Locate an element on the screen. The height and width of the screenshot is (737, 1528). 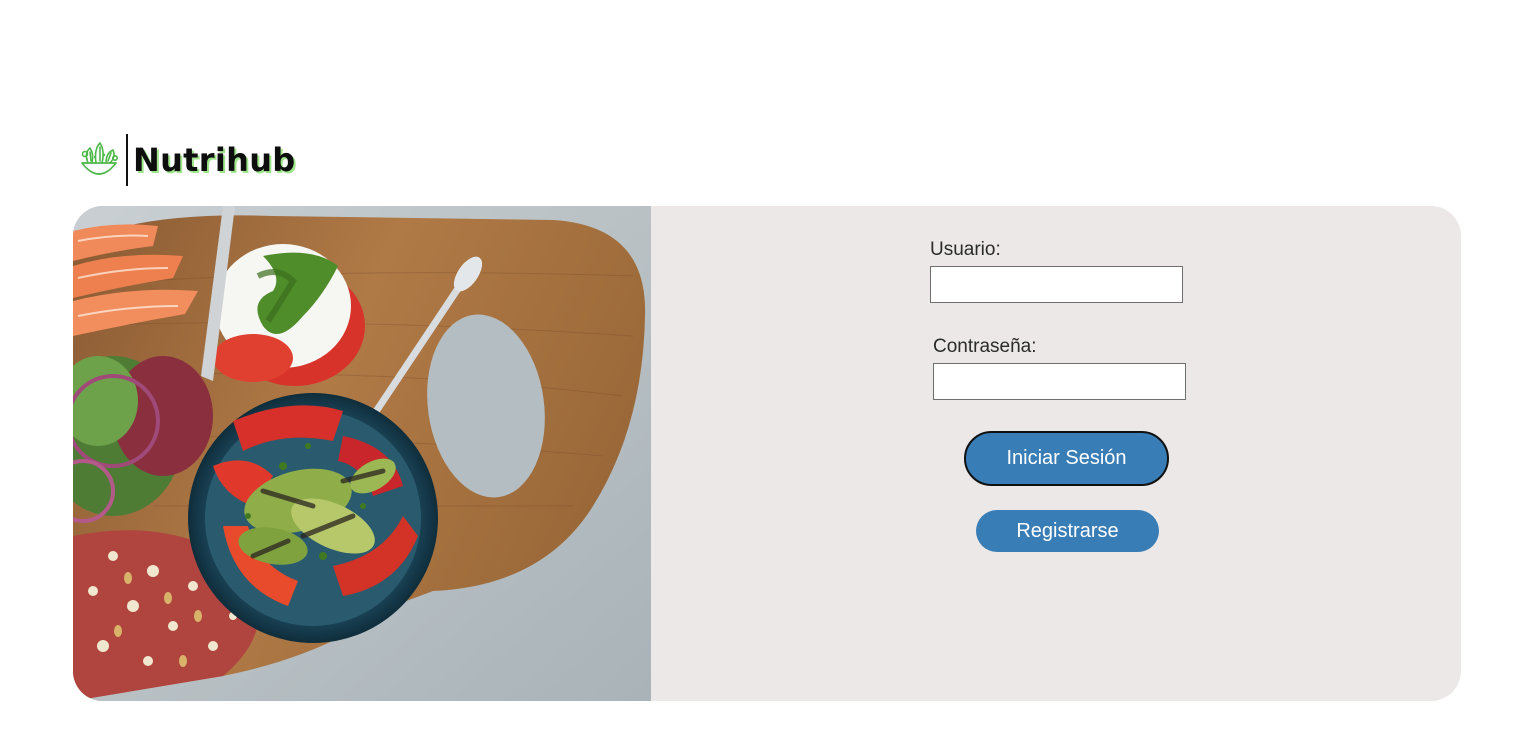
login-button: Iniciar Sesión is located at coordinates (1066, 458).